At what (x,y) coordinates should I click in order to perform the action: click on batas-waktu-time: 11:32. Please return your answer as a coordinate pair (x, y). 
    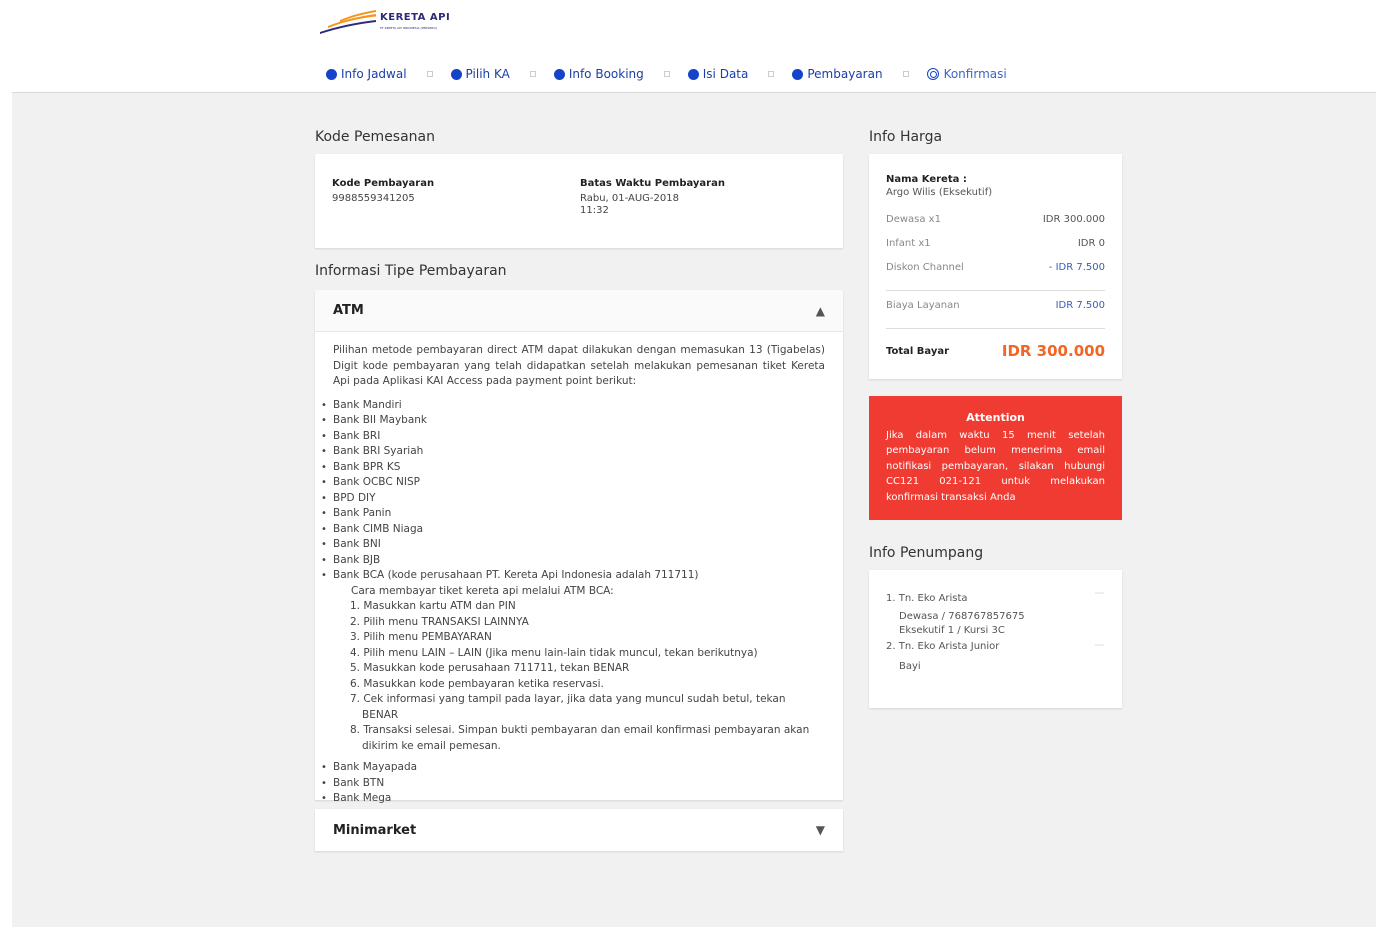
    Looking at the image, I should click on (594, 210).